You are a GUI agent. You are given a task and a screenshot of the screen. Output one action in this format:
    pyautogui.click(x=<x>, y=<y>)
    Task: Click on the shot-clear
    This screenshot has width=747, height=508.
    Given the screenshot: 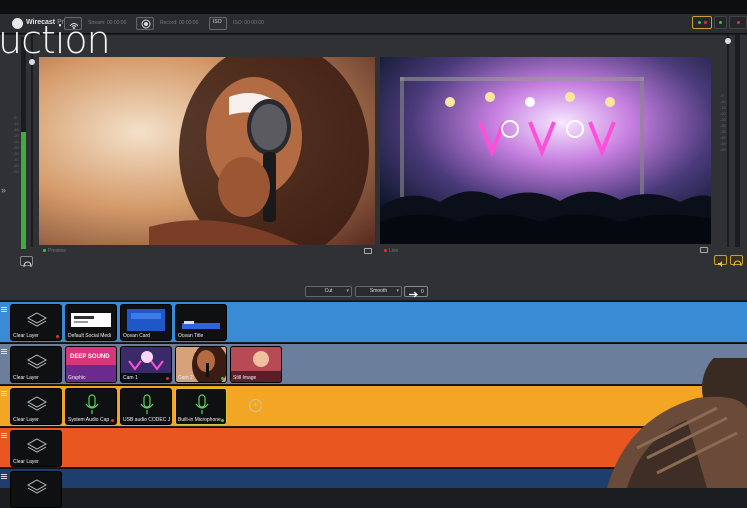 What is the action you would take?
    pyautogui.click(x=36, y=489)
    